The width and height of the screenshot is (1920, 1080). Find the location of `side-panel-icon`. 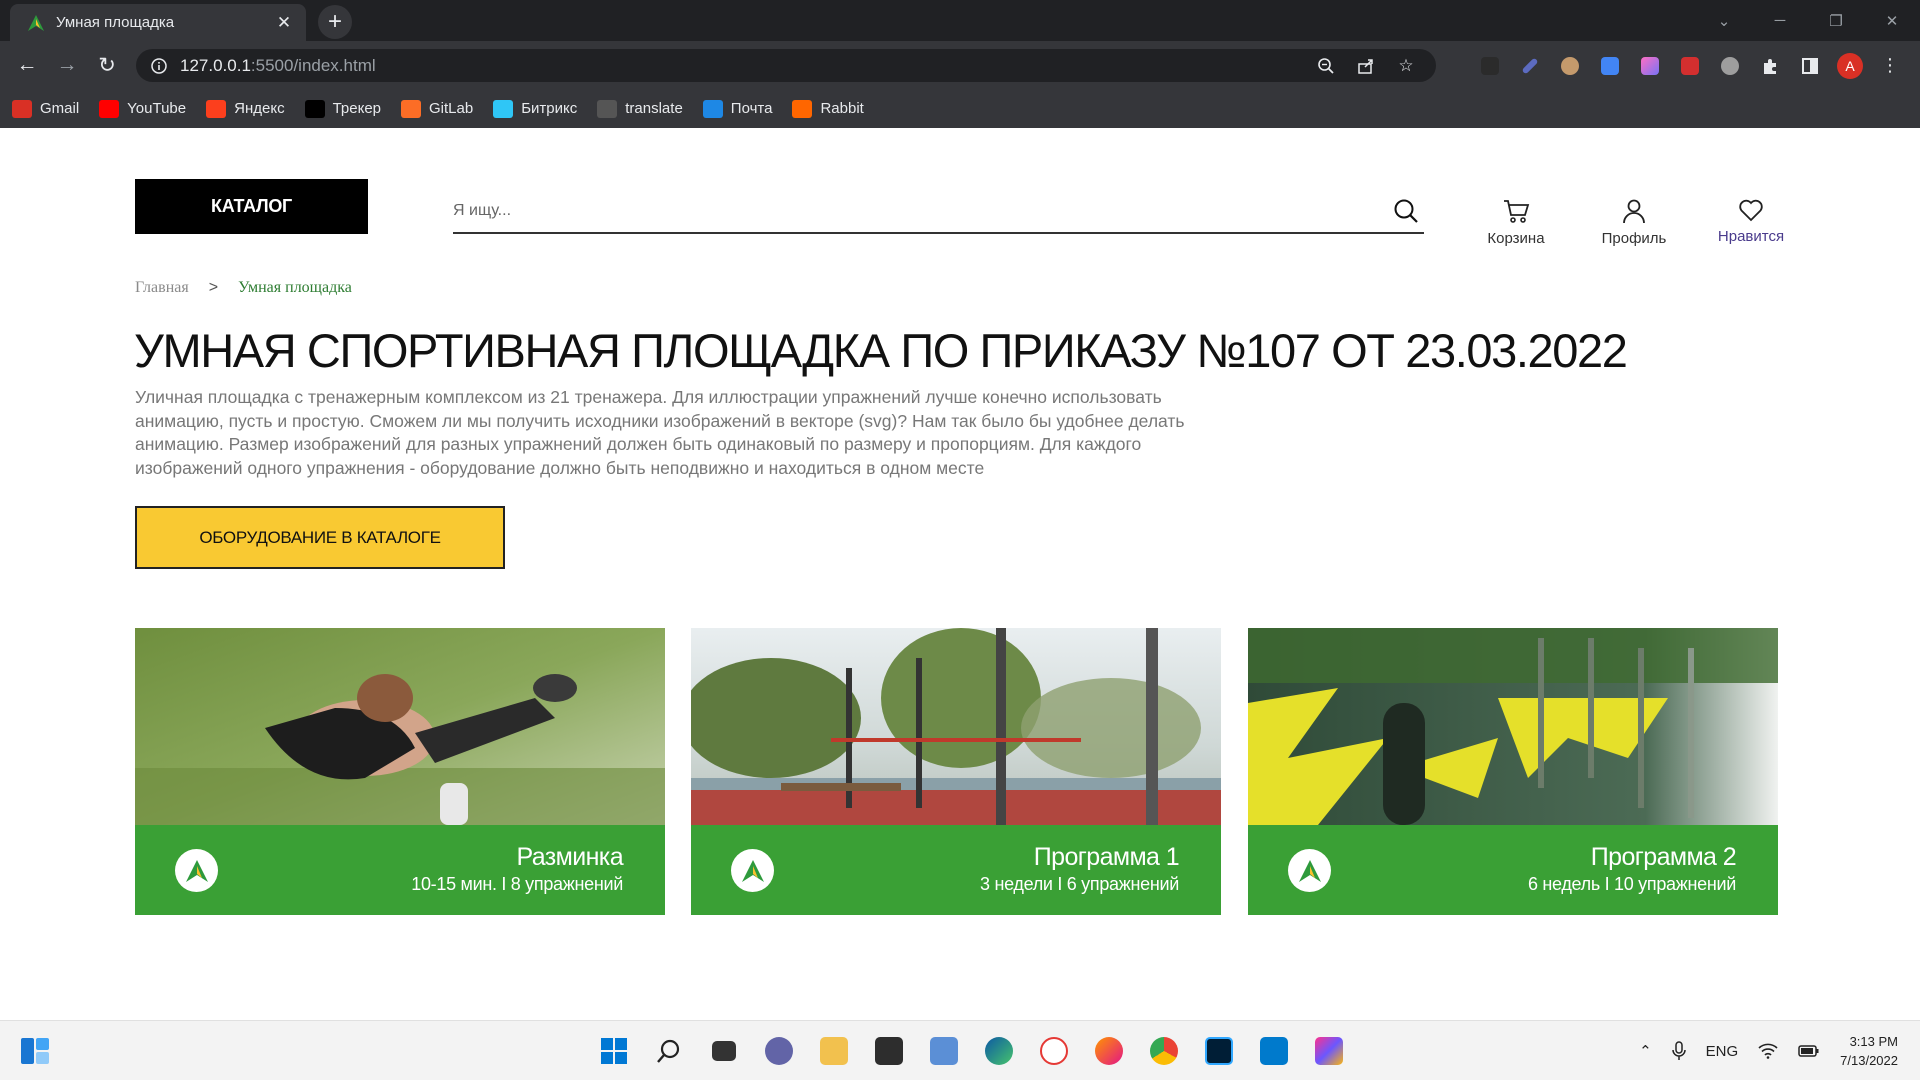

side-panel-icon is located at coordinates (1810, 66).